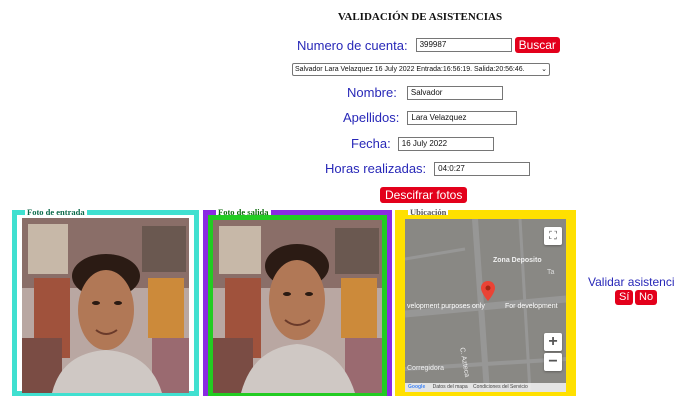 Image resolution: width=675 pixels, height=396 pixels. Describe the element at coordinates (417, 387) in the screenshot. I see `google-logo: Google` at that location.